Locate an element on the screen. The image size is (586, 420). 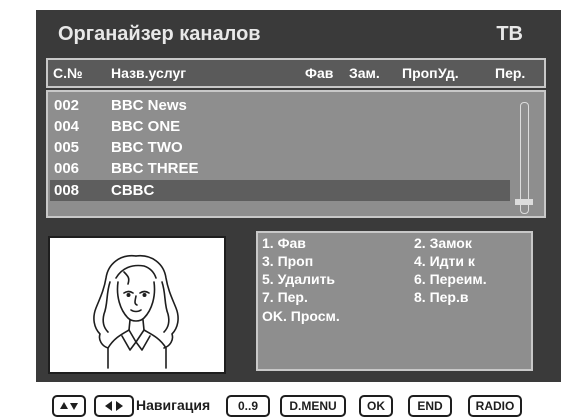
menu-item-delete: 5. Удалить is located at coordinates (298, 279).